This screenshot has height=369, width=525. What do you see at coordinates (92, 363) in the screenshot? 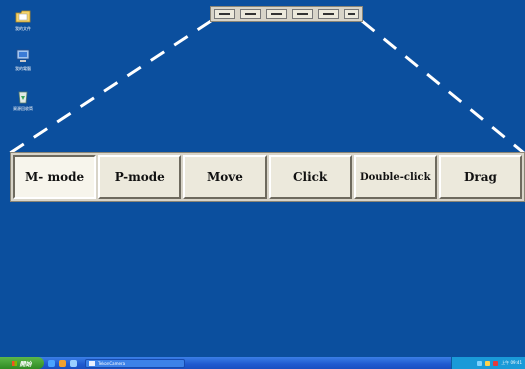
I see `window-icon` at bounding box center [92, 363].